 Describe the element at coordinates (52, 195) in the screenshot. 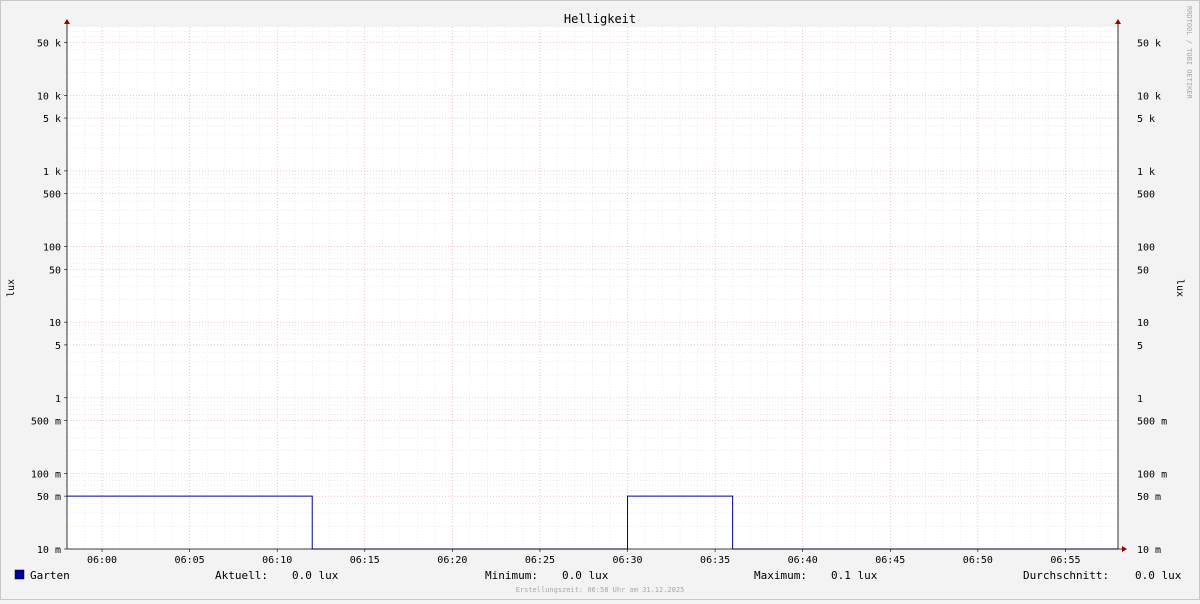

I see `y-tick-label-left: 500` at that location.